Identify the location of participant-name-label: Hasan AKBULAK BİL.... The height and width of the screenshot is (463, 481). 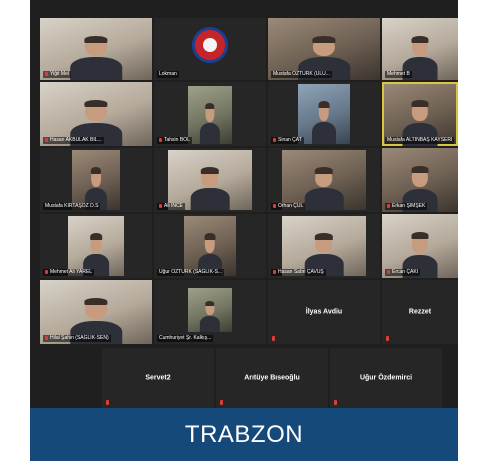
(73, 140).